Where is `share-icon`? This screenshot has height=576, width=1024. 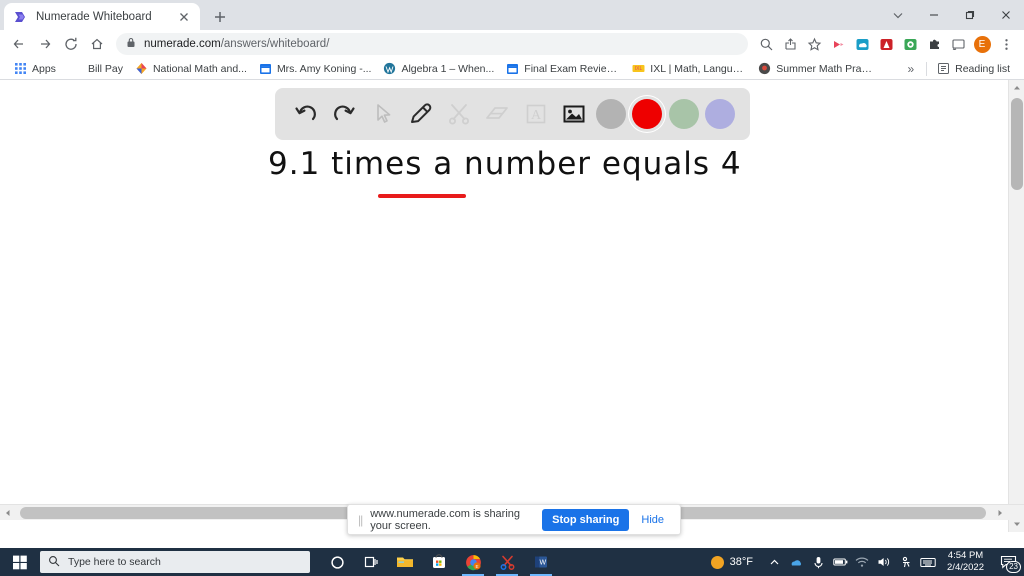 share-icon is located at coordinates (790, 44).